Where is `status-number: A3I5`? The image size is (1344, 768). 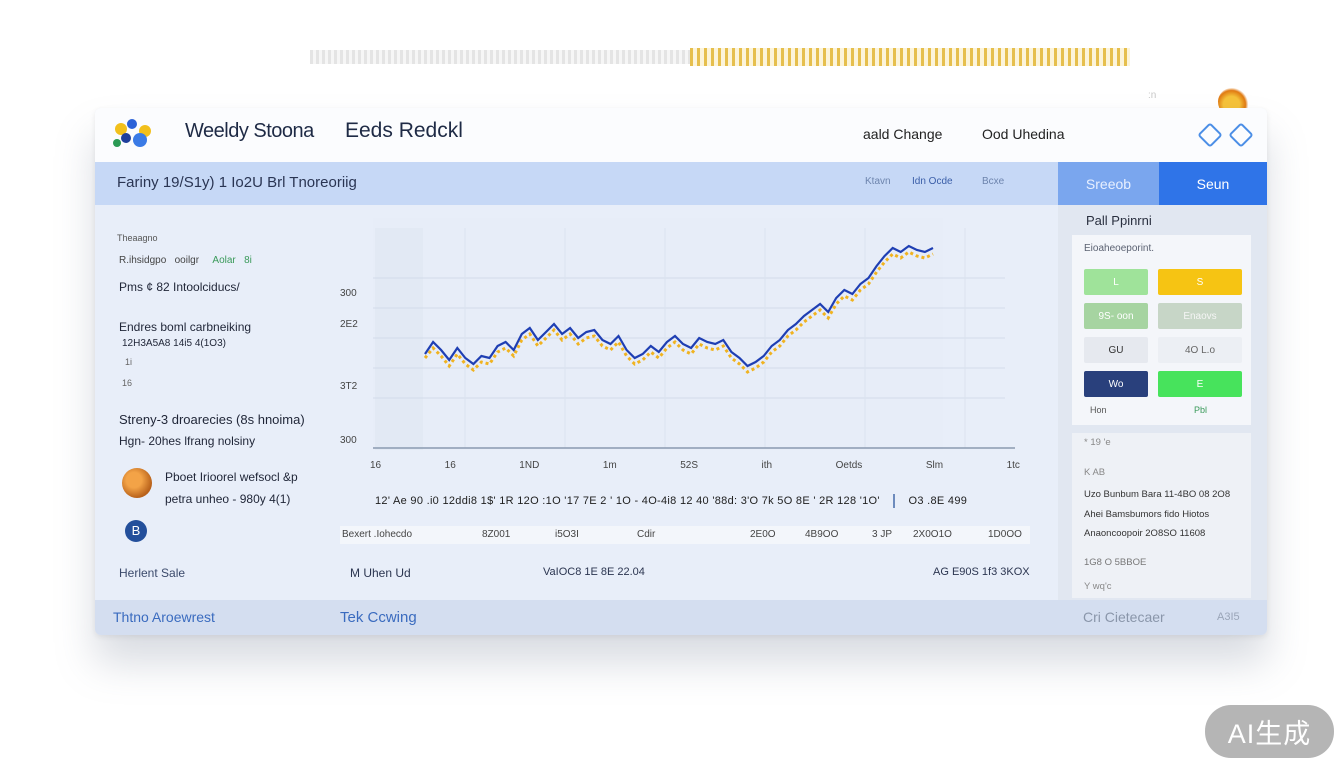
status-number: A3I5 is located at coordinates (1228, 617).